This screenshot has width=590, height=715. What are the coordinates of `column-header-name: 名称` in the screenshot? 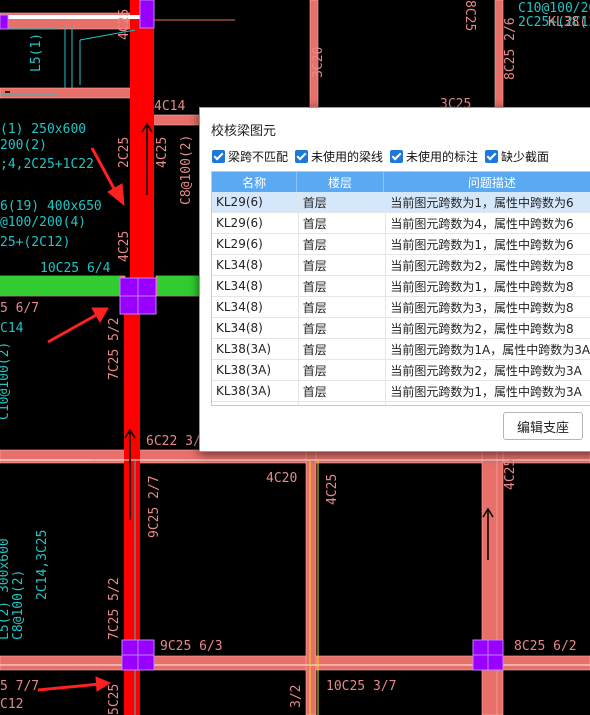 It's located at (255, 182).